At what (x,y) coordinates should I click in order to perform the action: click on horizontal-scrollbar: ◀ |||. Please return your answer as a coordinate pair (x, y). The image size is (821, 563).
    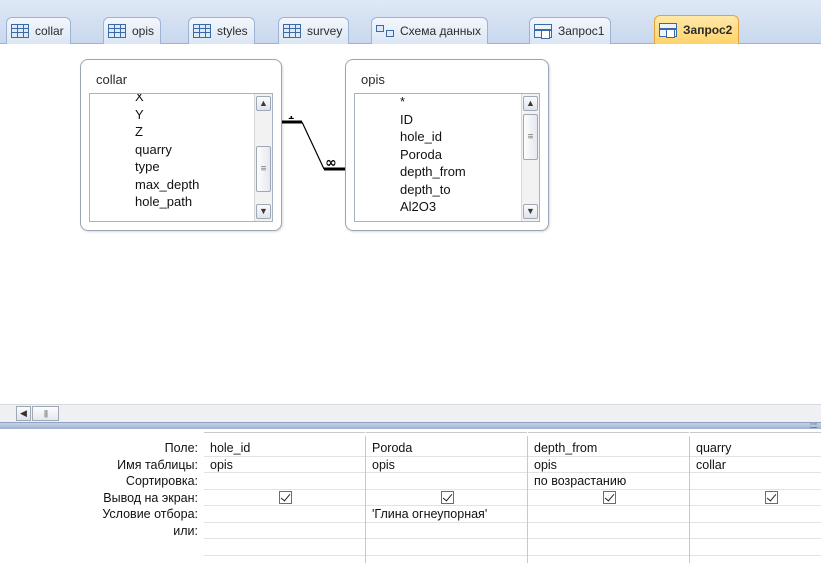
    Looking at the image, I should click on (410, 413).